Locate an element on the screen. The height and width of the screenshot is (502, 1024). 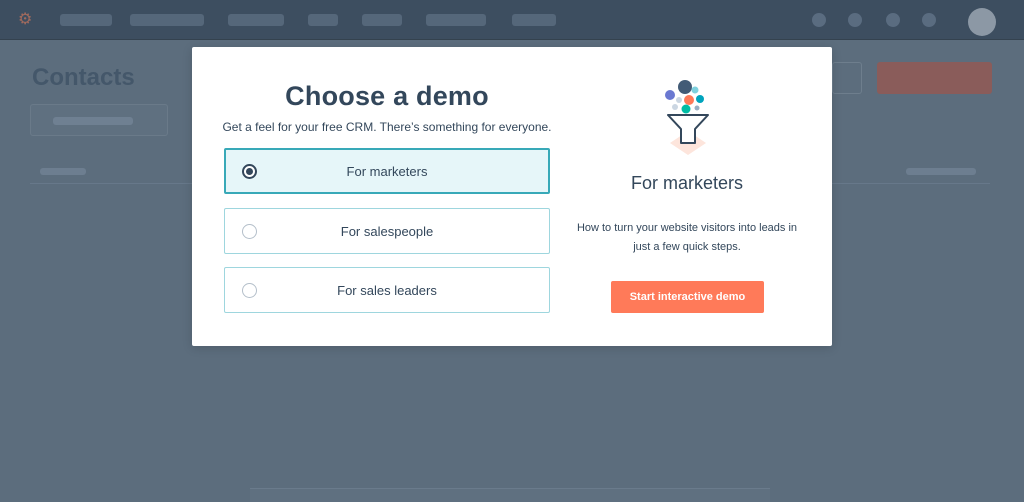
background-create-button is located at coordinates (934, 78).